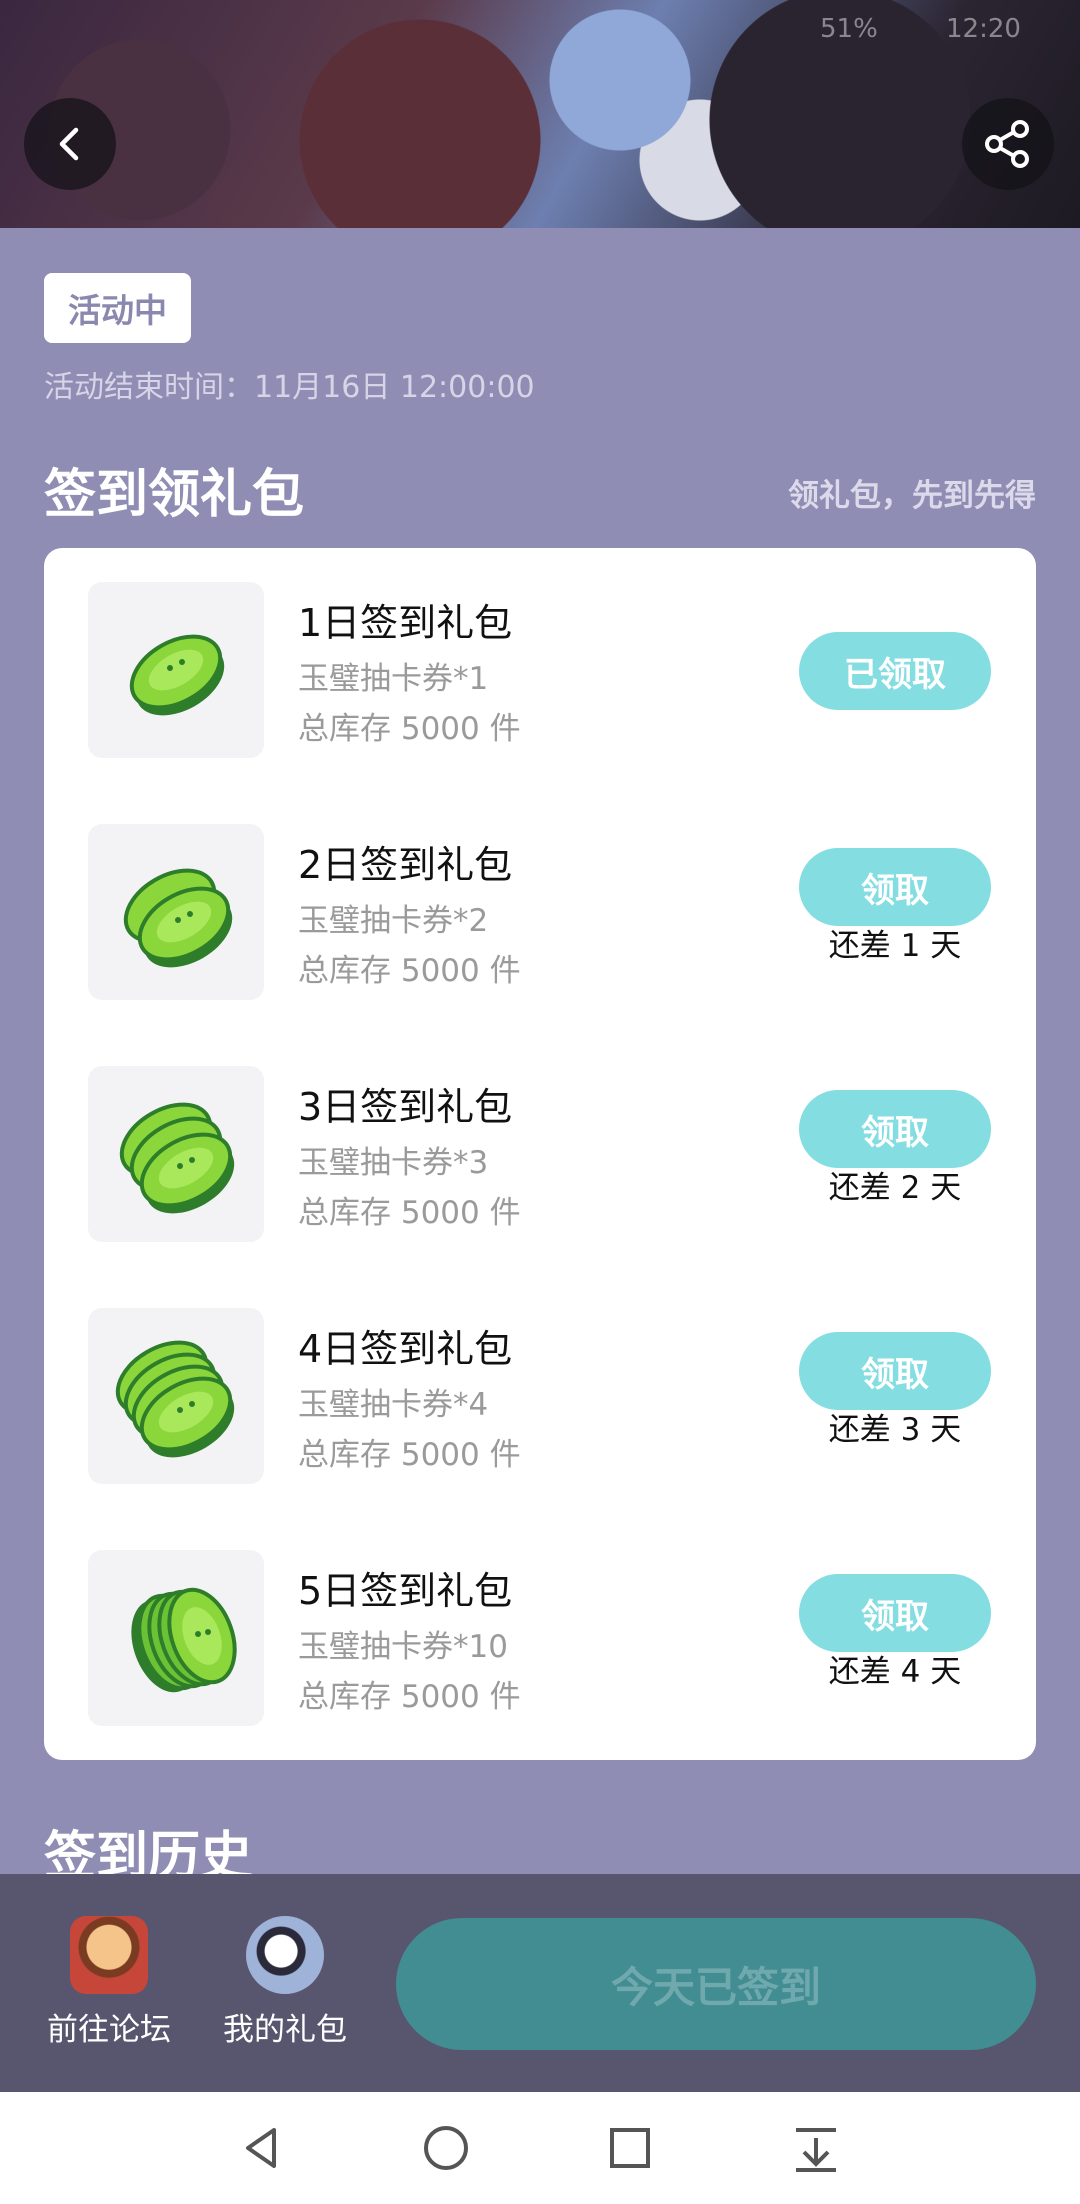 This screenshot has width=1080, height=2204. I want to click on signin-section-title: 签到领礼包, so click(174, 495).